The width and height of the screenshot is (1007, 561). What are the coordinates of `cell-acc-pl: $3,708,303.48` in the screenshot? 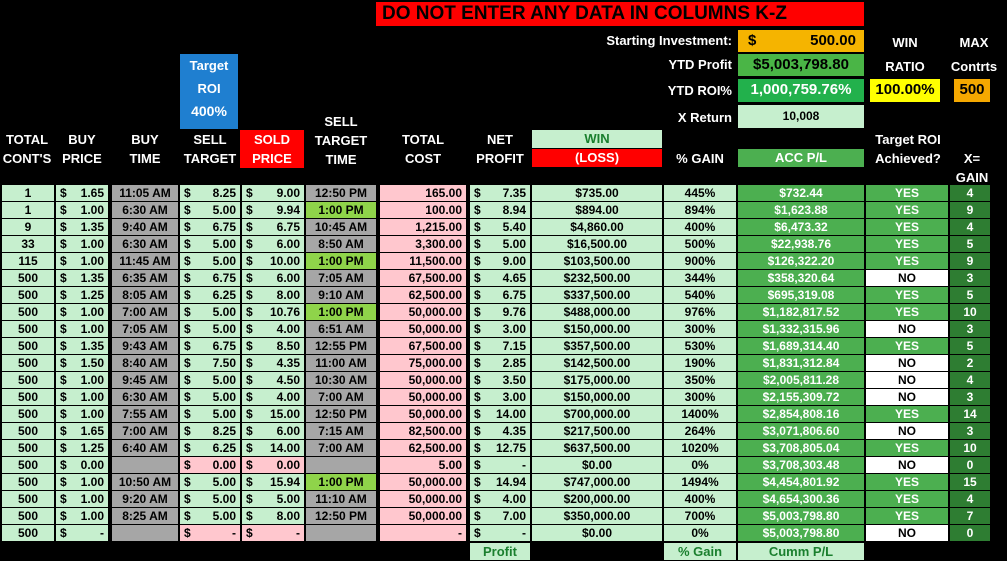 It's located at (801, 465).